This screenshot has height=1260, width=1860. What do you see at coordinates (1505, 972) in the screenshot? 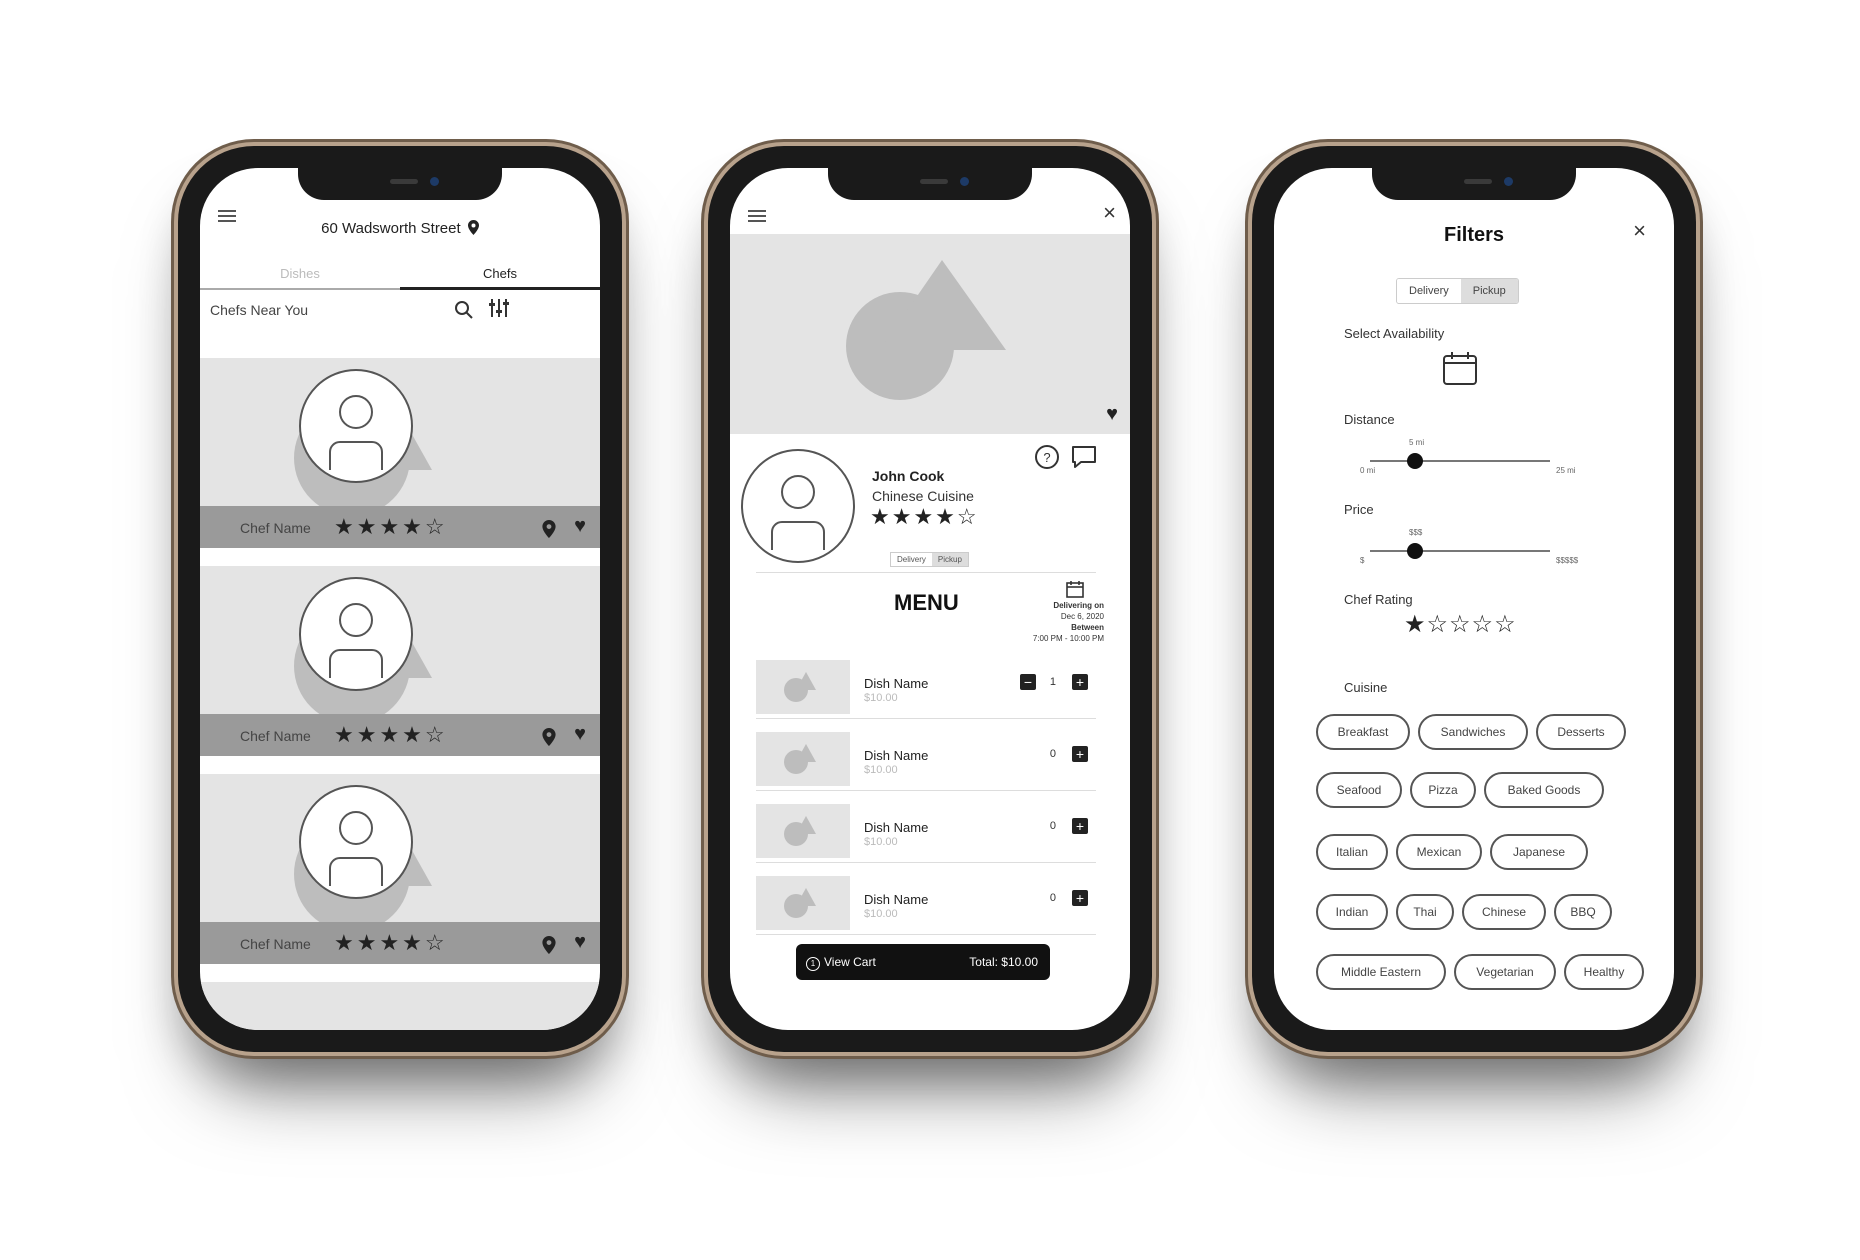
I see `cuisine-chip: Vegetarian` at bounding box center [1505, 972].